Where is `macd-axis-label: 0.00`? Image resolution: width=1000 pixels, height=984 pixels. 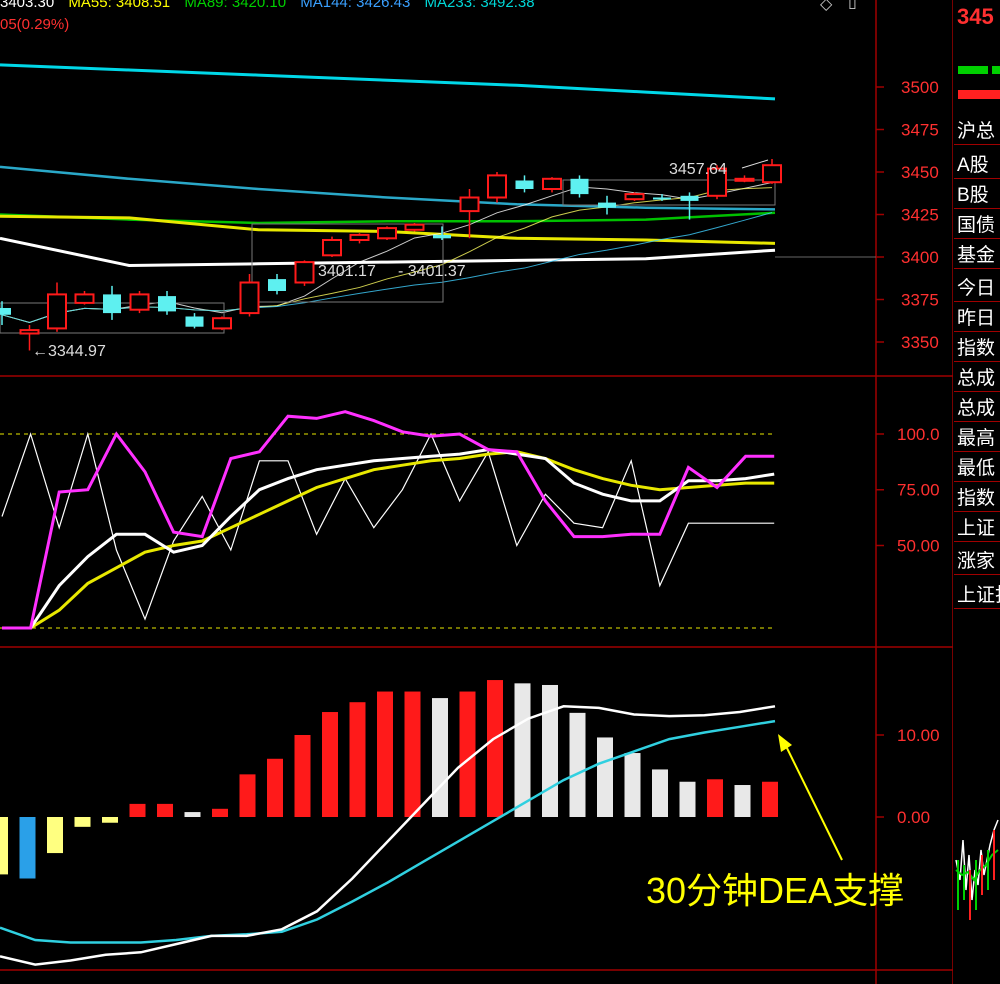 macd-axis-label: 0.00 is located at coordinates (913, 817).